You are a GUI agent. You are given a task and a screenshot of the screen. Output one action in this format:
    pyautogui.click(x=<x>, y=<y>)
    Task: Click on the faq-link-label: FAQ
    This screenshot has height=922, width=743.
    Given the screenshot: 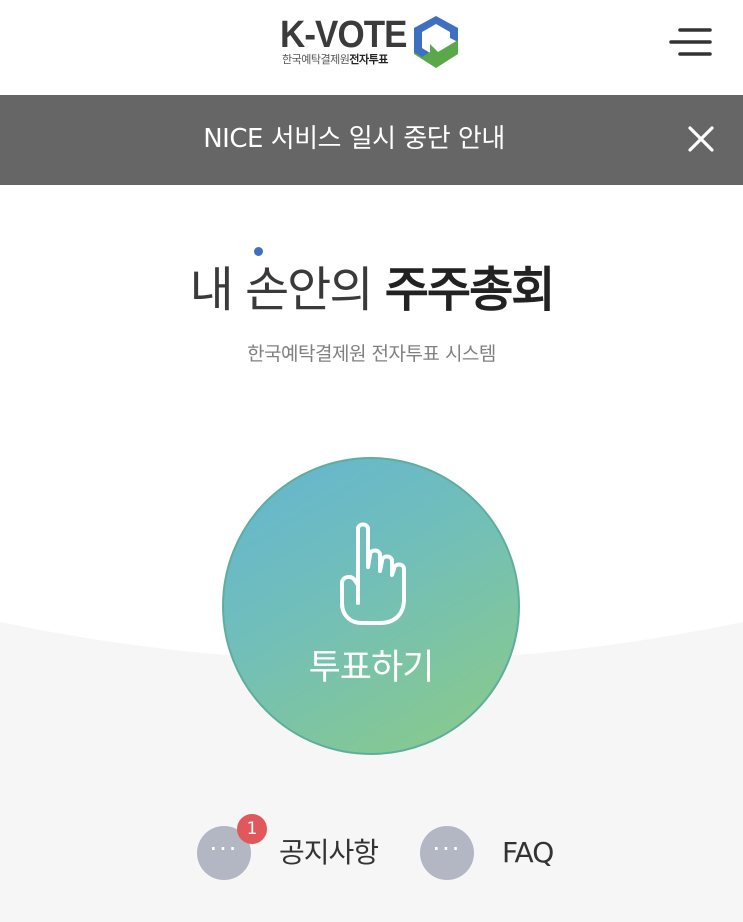 What is the action you would take?
    pyautogui.click(x=528, y=852)
    